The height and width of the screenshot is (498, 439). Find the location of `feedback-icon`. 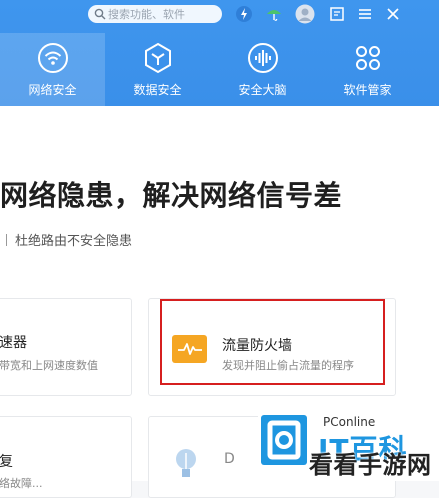

feedback-icon is located at coordinates (337, 14).